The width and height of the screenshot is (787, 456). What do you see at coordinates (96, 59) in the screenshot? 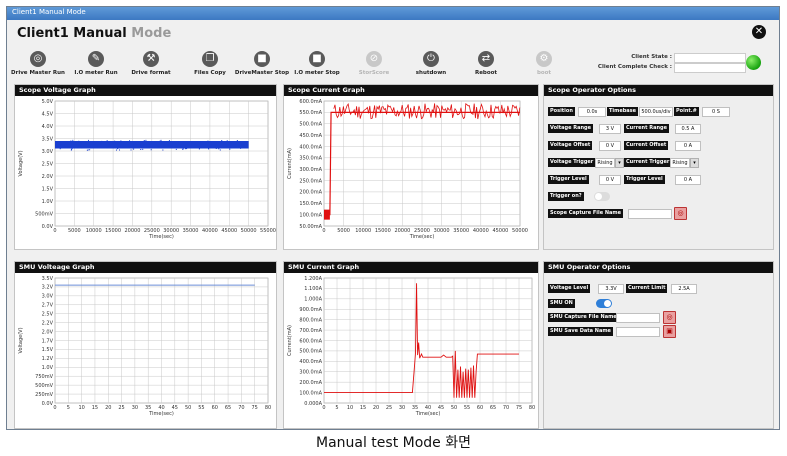
I see `pencil-icon: ✎` at bounding box center [96, 59].